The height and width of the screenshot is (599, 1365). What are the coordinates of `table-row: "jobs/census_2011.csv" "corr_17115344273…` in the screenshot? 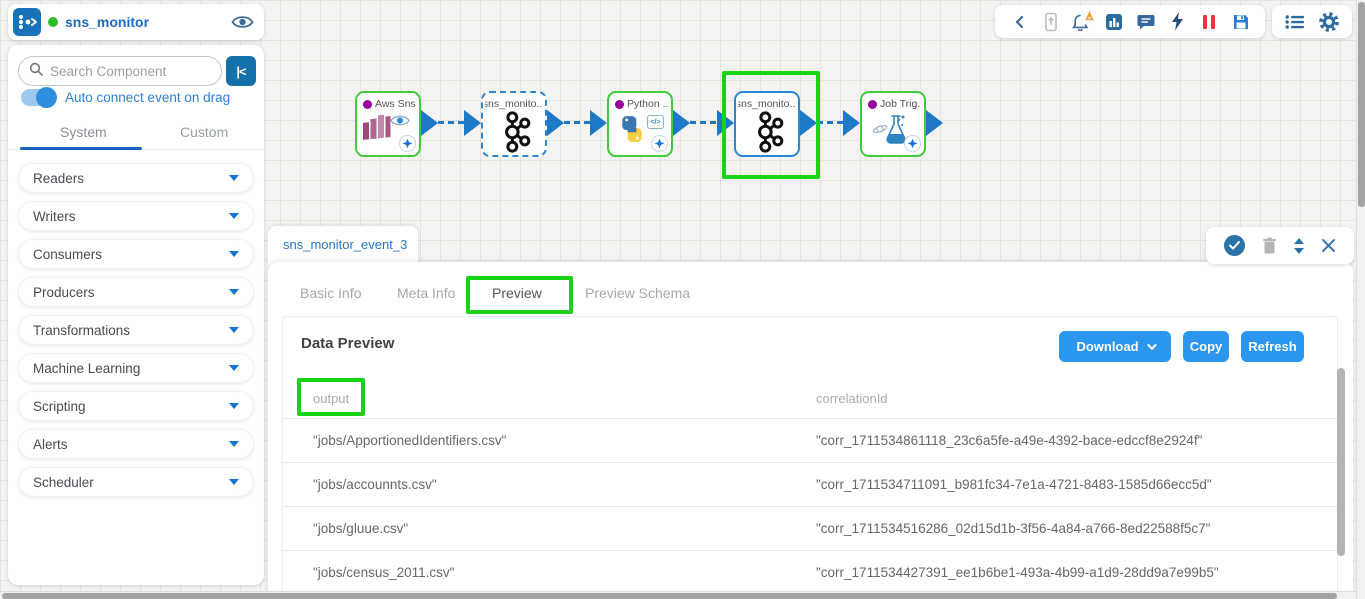 It's located at (810, 573).